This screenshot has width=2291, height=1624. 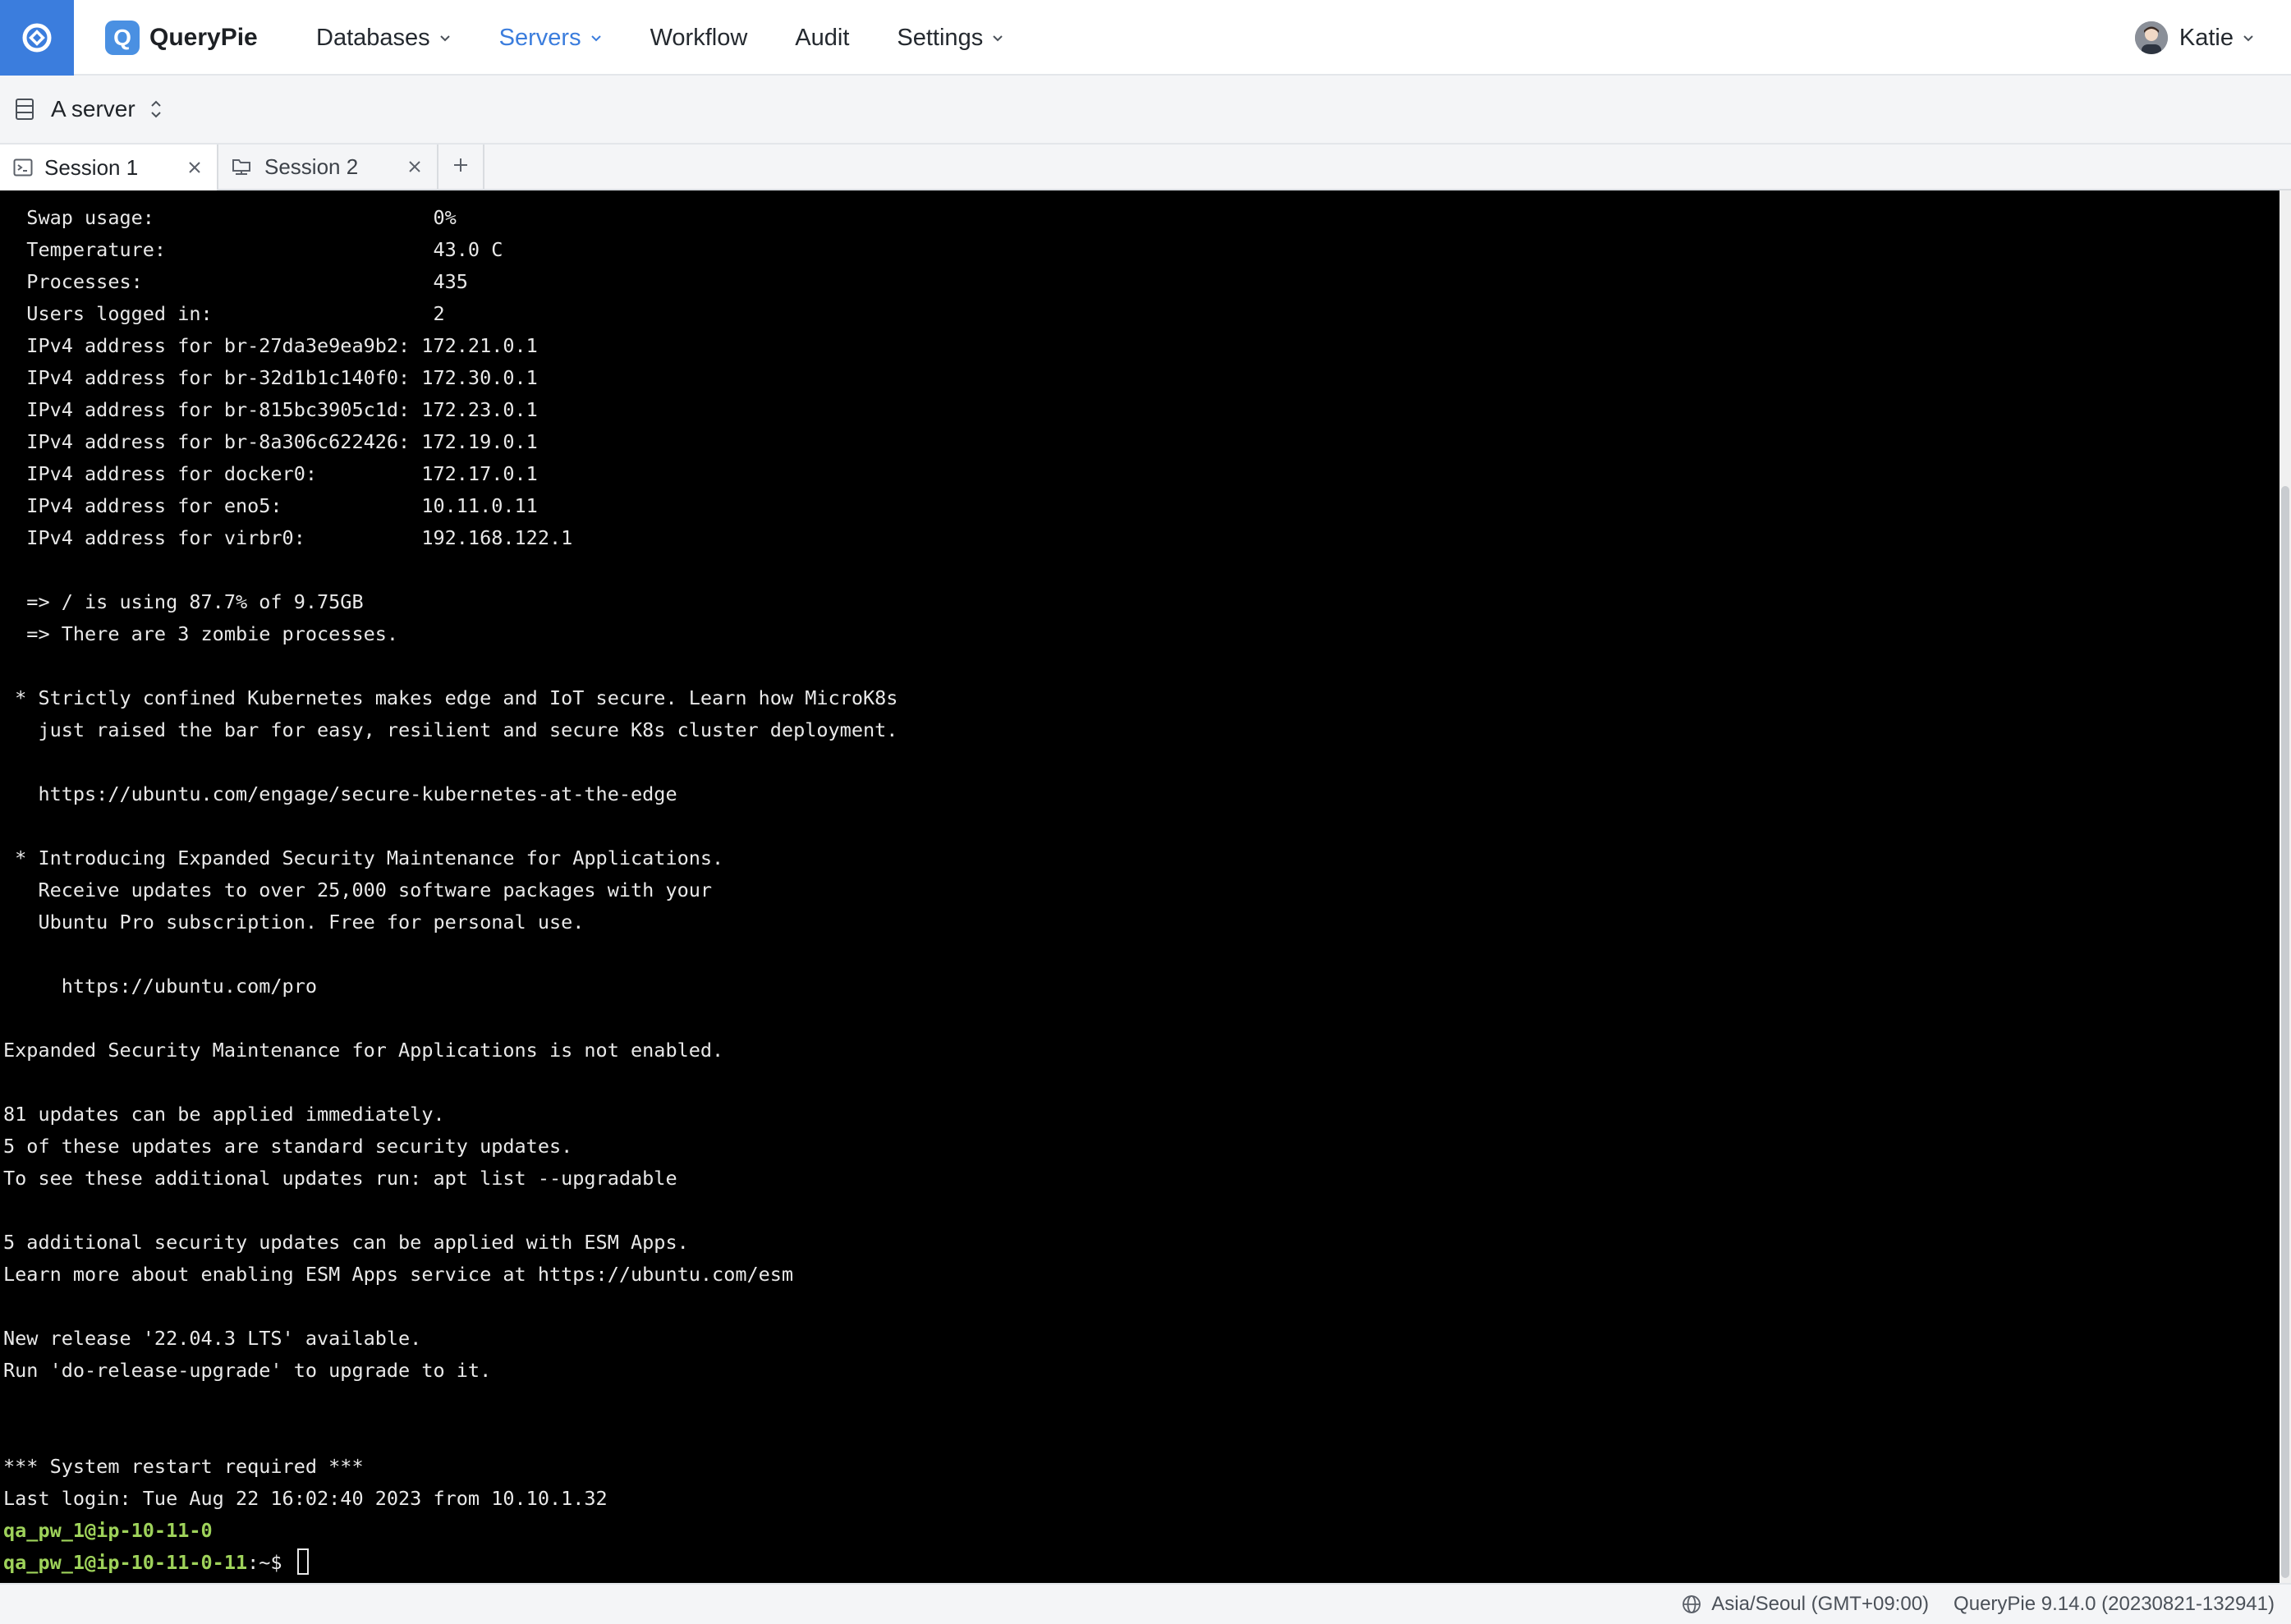 I want to click on tab-label: Session 1, so click(x=92, y=167).